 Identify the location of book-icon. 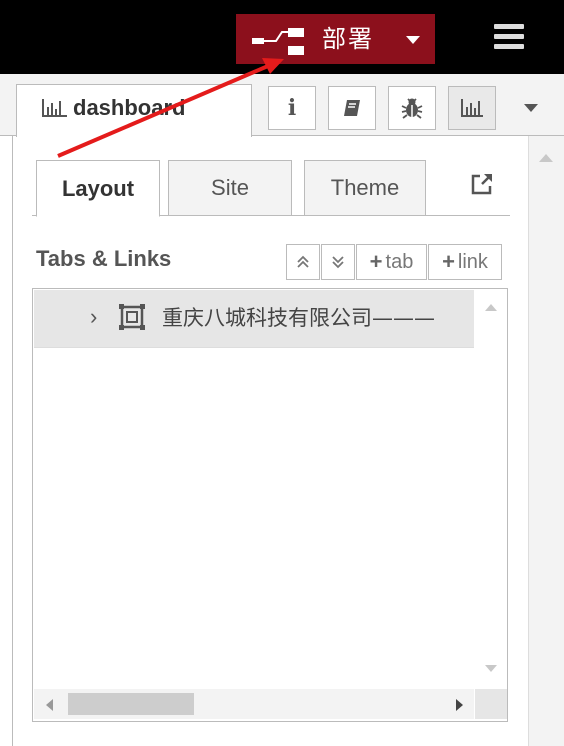
(352, 108).